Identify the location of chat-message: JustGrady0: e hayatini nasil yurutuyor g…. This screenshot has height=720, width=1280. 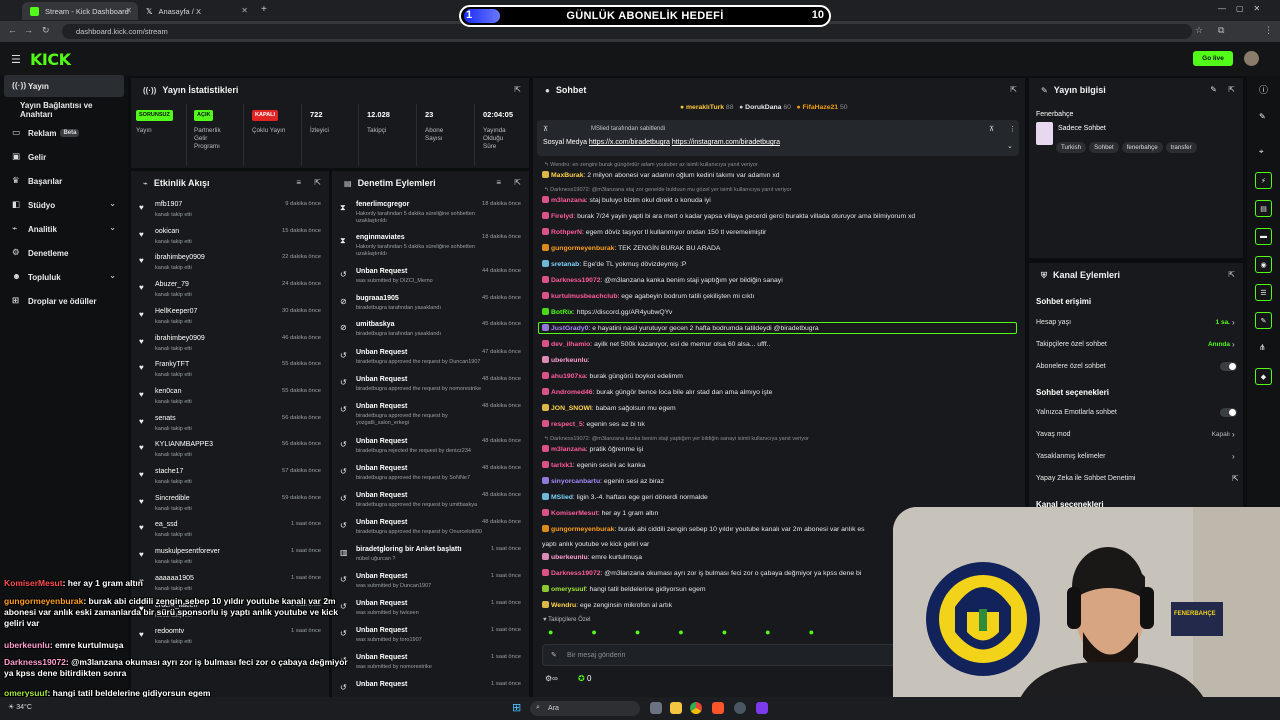
(777, 328).